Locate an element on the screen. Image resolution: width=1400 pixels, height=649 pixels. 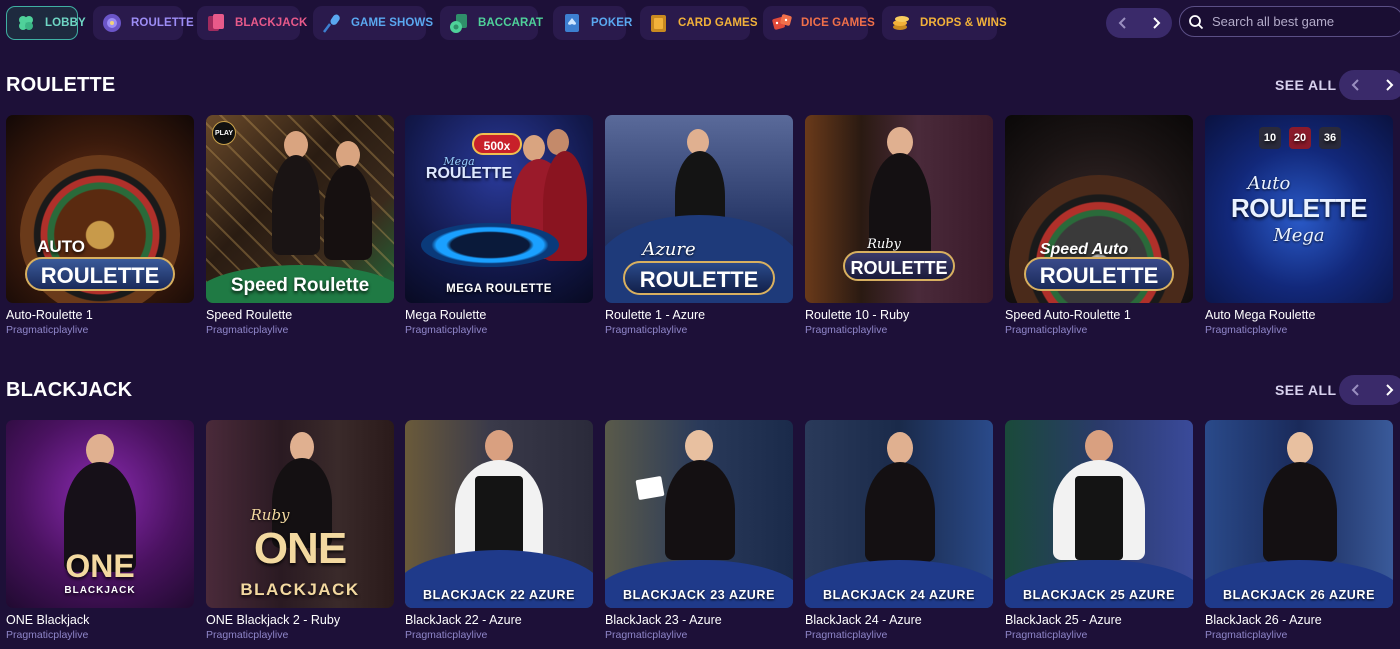
nav-item-label: GAME SHOWS is located at coordinates (392, 23).